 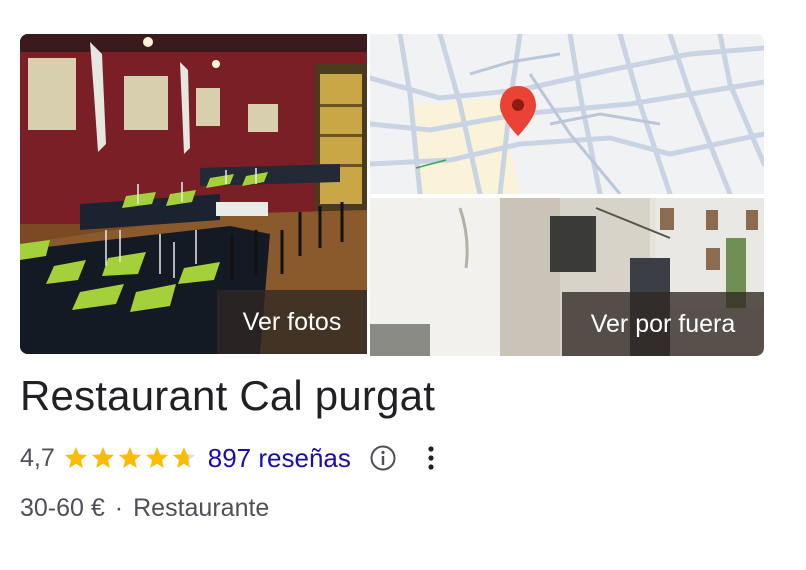 I want to click on map-preview, so click(x=567, y=114).